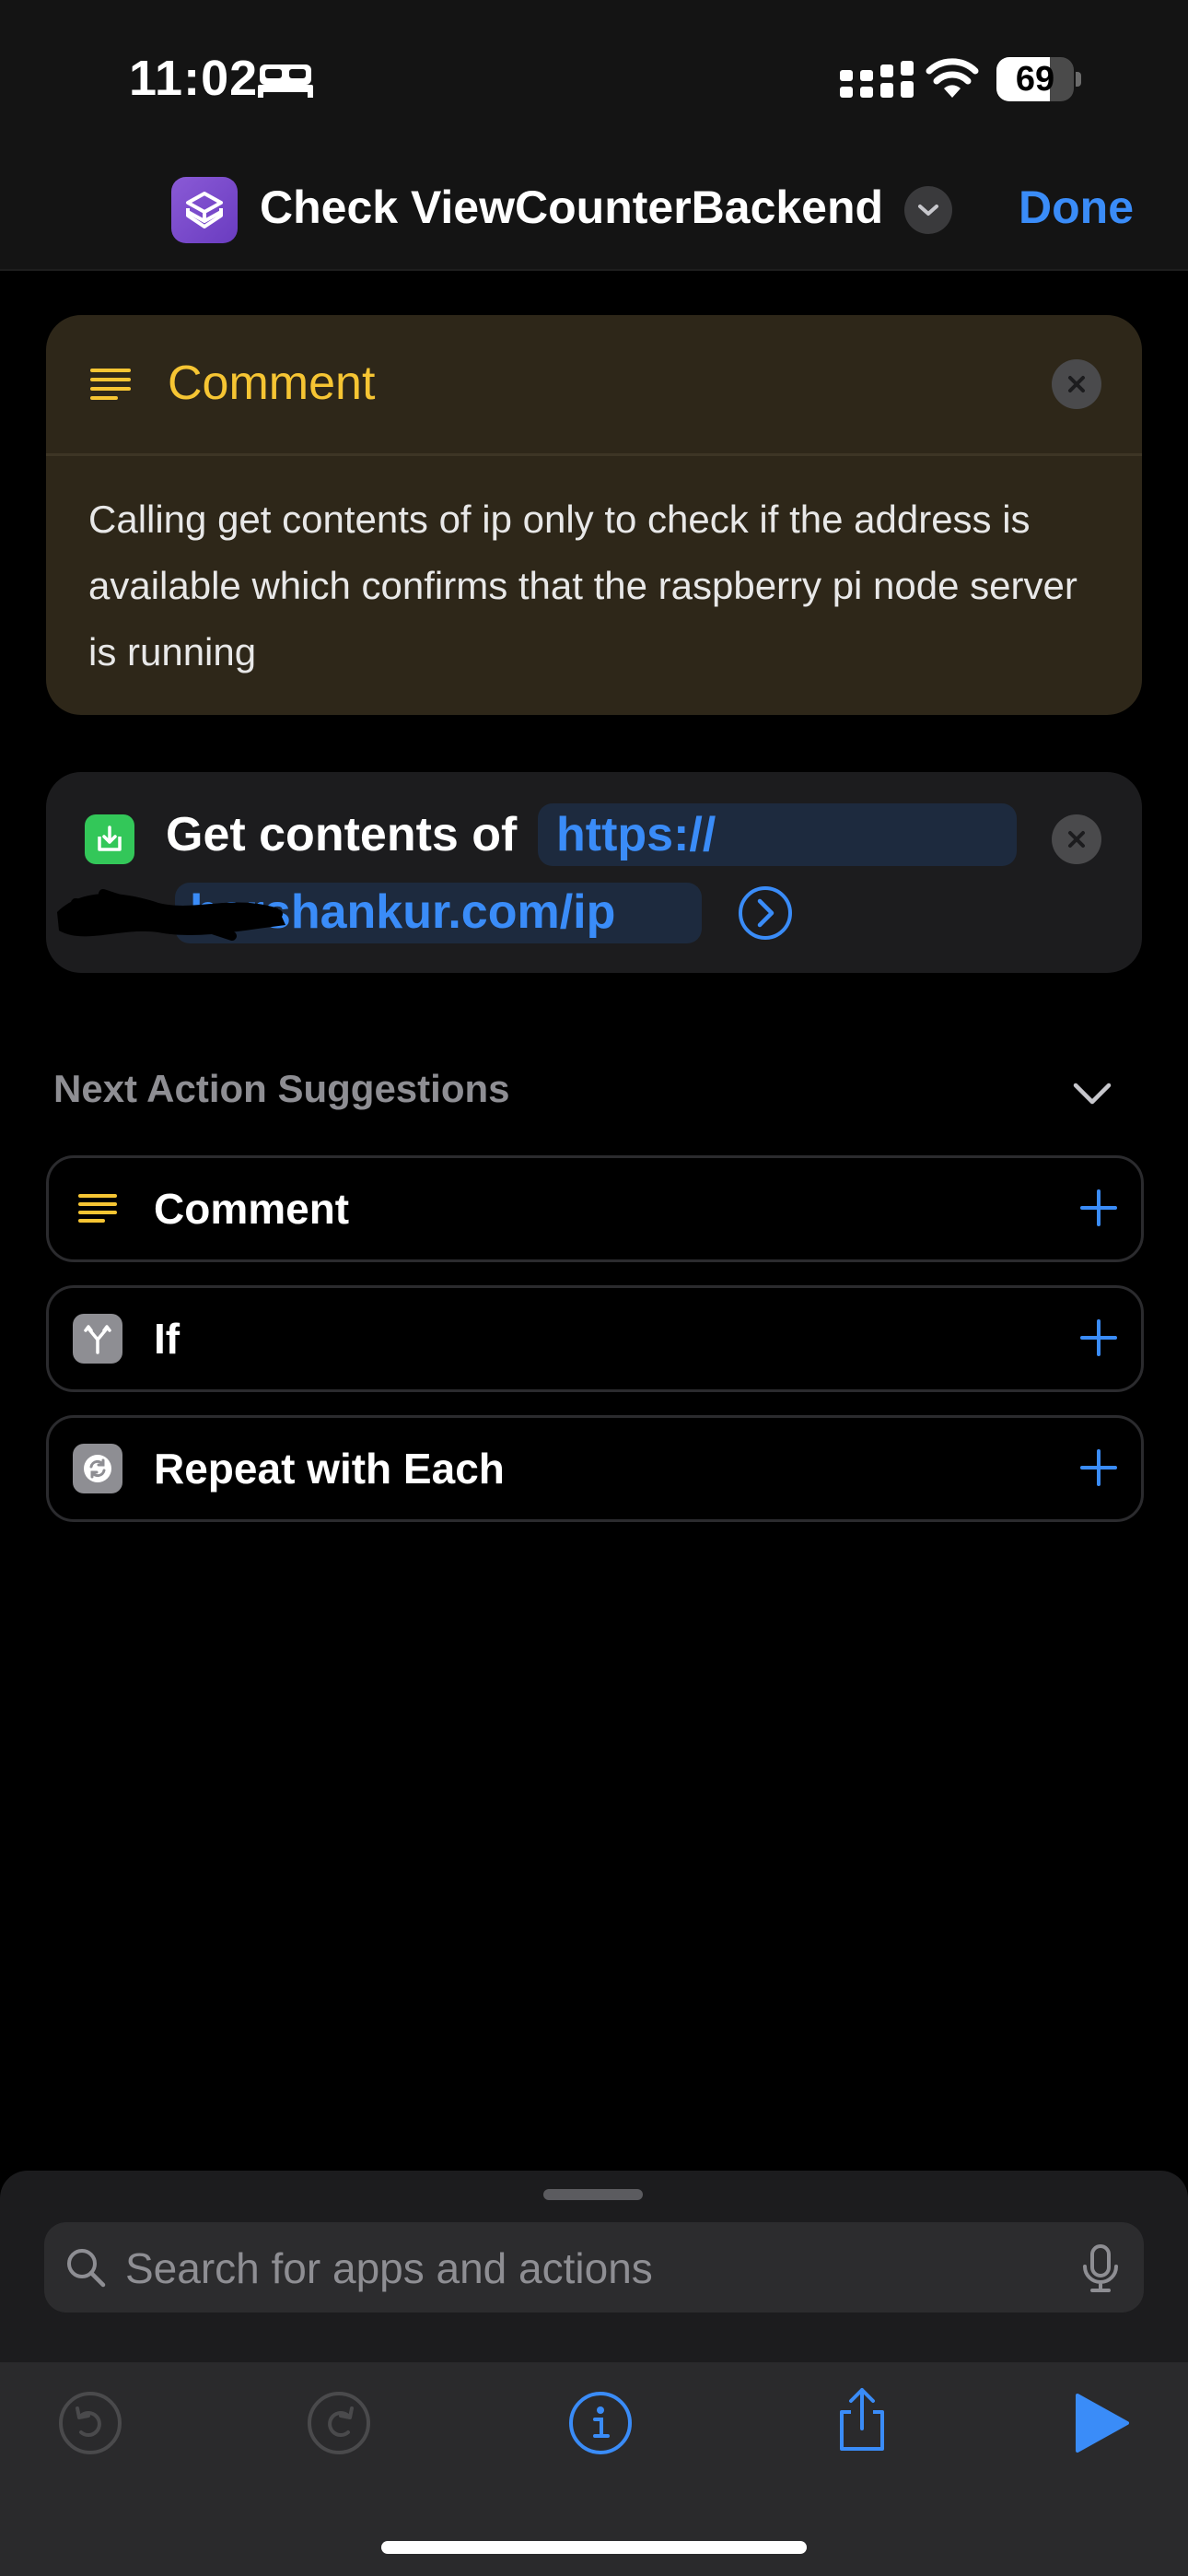  What do you see at coordinates (636, 834) in the screenshot?
I see `url-text-line1: https://` at bounding box center [636, 834].